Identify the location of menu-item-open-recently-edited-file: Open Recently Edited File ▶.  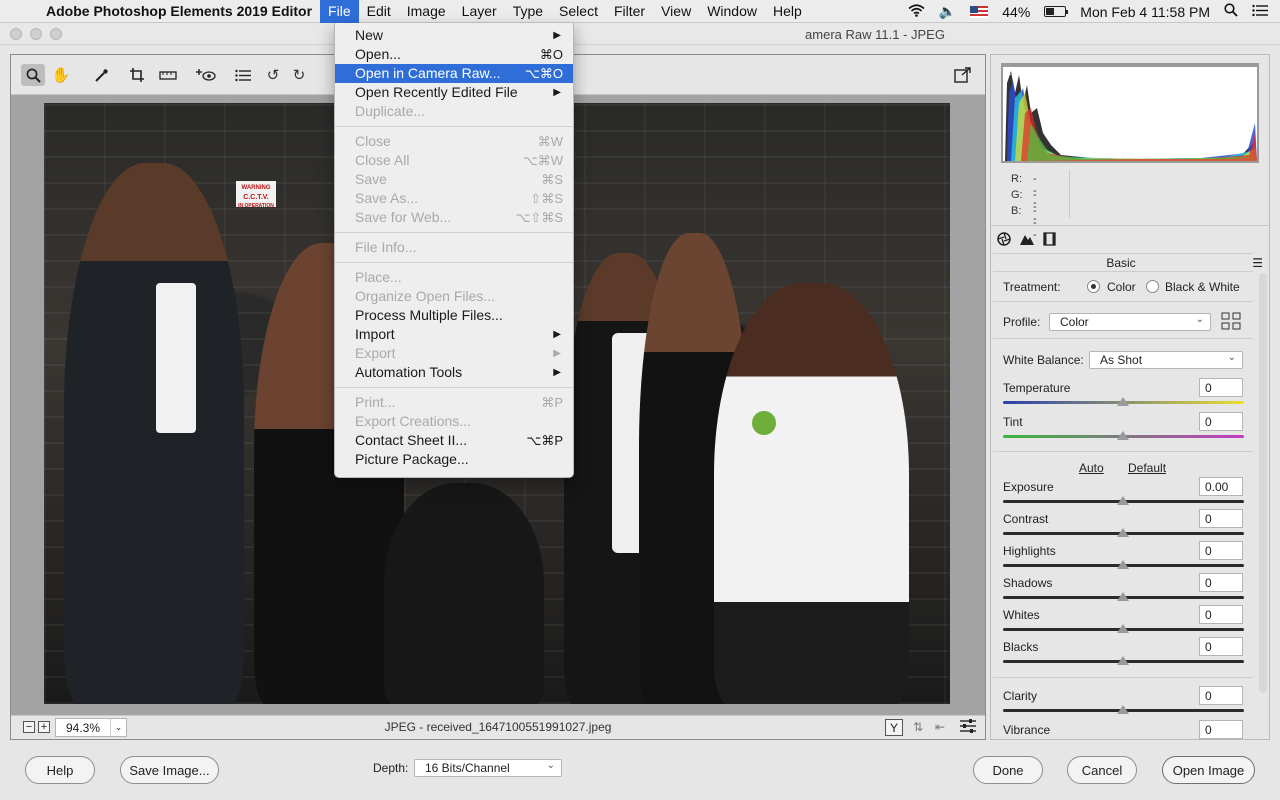
(454, 92).